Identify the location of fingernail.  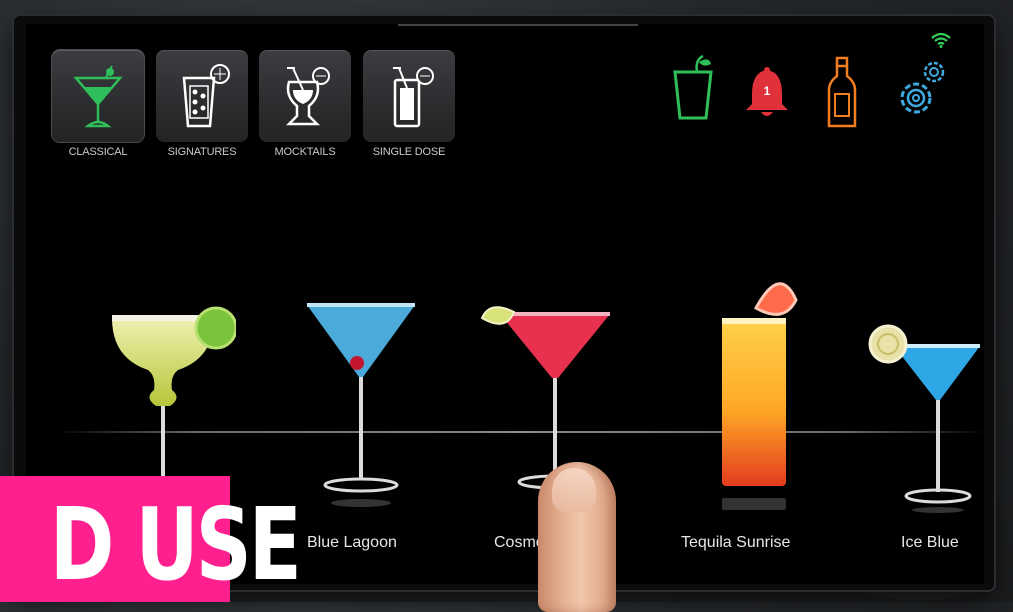
(574, 490).